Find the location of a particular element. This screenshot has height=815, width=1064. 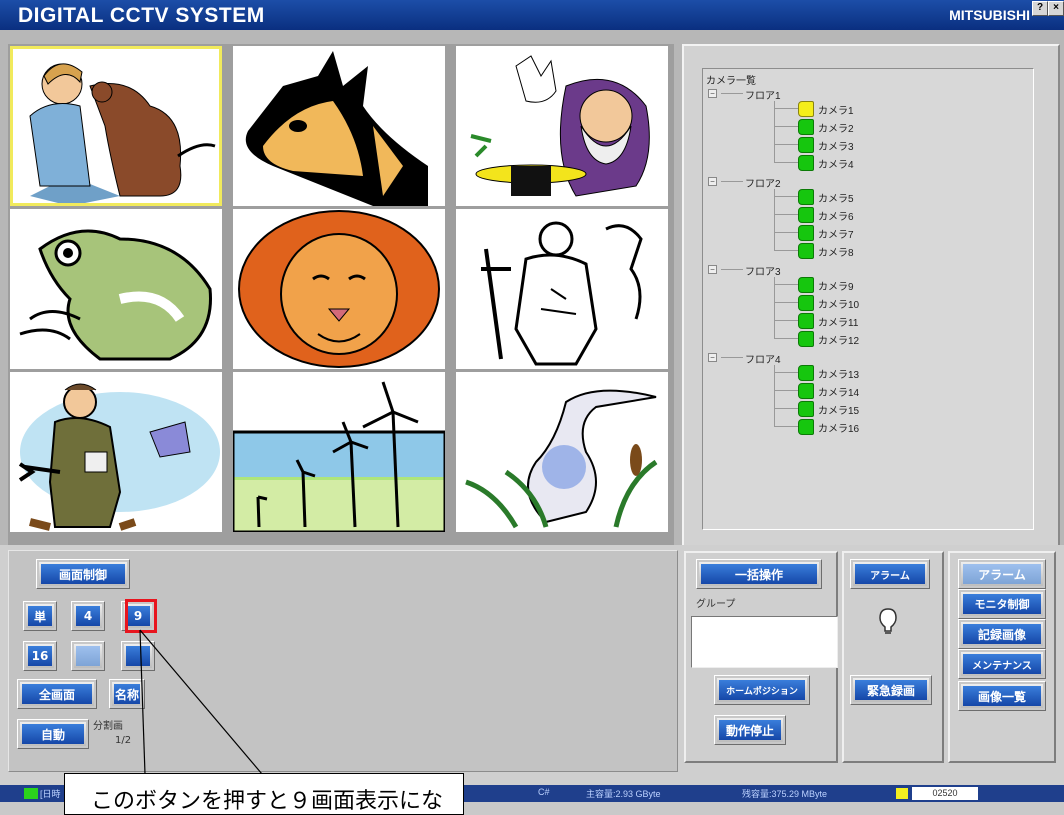

camera-node: カメラ2 is located at coordinates (861, 126).